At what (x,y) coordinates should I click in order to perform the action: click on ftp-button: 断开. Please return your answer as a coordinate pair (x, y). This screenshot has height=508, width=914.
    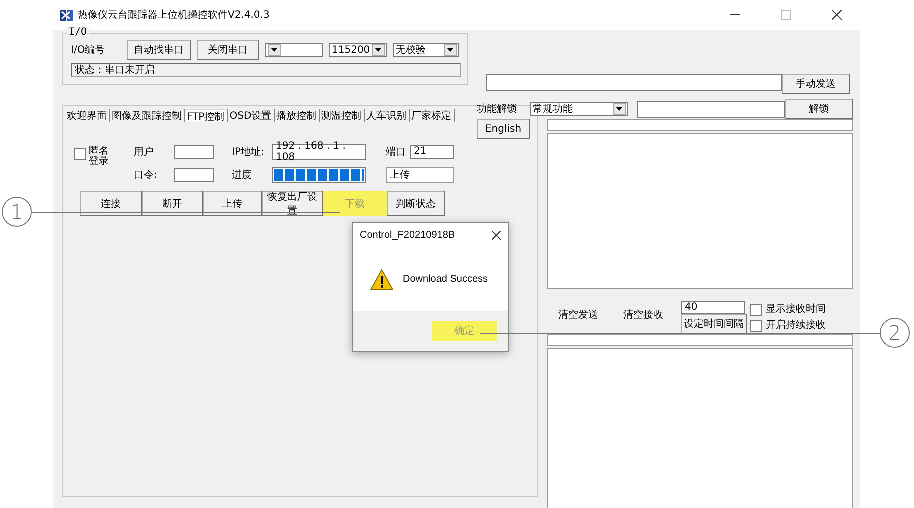
    Looking at the image, I should click on (172, 203).